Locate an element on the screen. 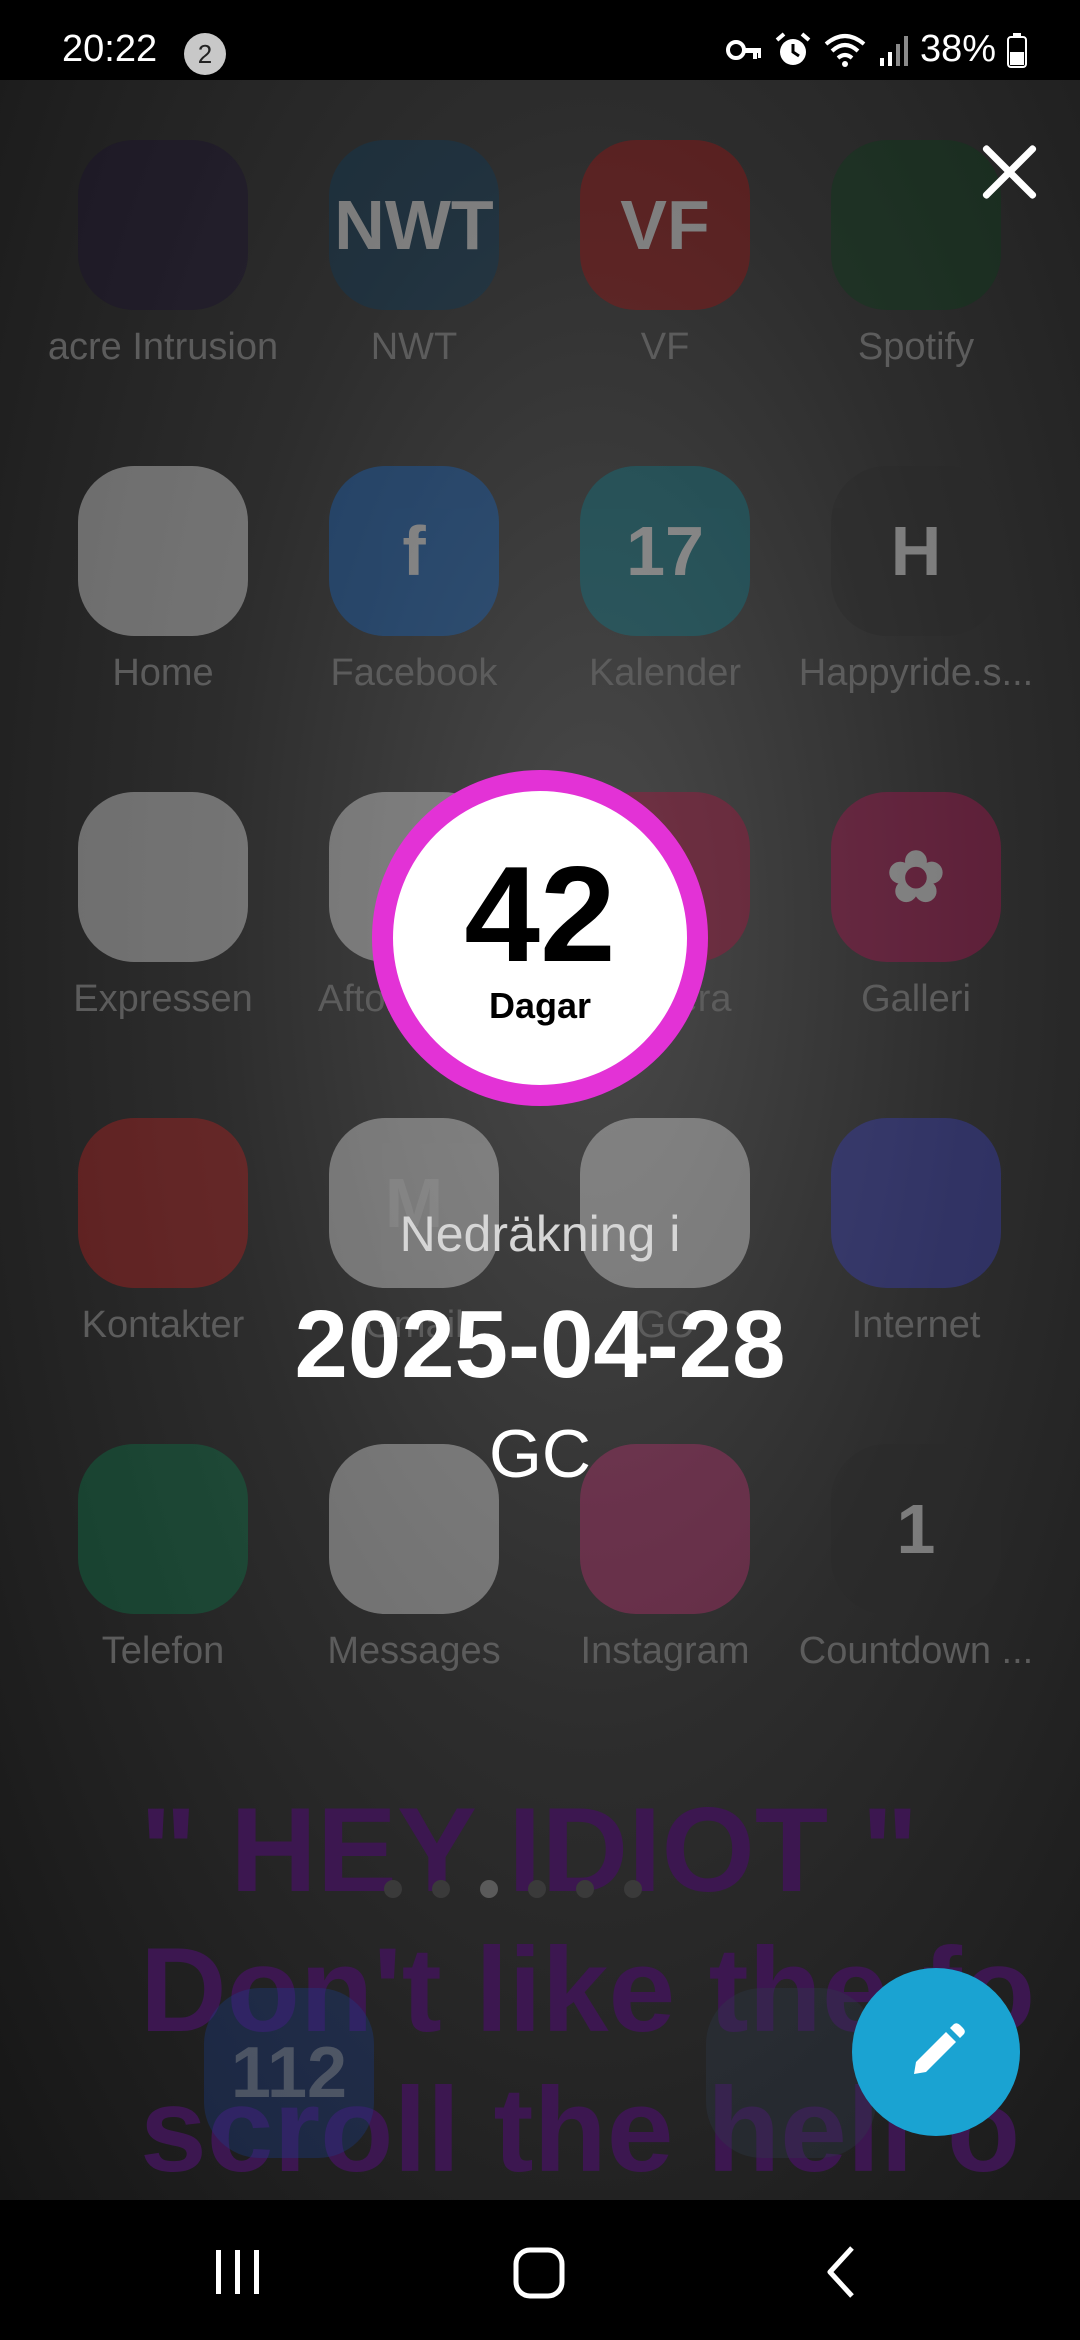 Image resolution: width=1080 pixels, height=2340 pixels. battery-icon is located at coordinates (1017, 50).